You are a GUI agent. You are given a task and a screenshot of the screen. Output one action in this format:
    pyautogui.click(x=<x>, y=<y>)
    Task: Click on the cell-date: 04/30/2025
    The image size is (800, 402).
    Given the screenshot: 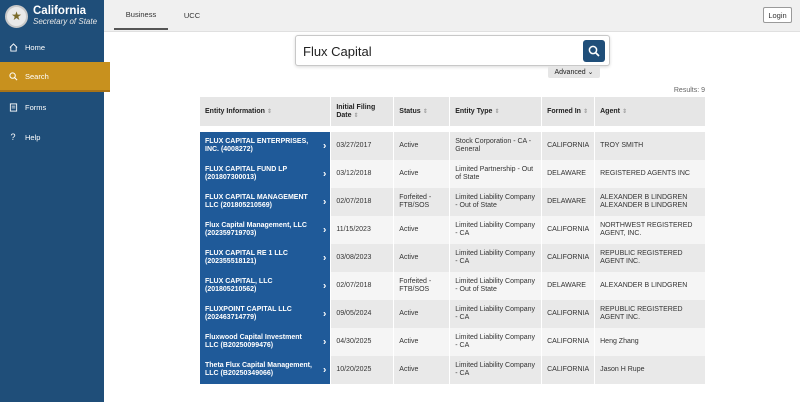 What is the action you would take?
    pyautogui.click(x=362, y=342)
    